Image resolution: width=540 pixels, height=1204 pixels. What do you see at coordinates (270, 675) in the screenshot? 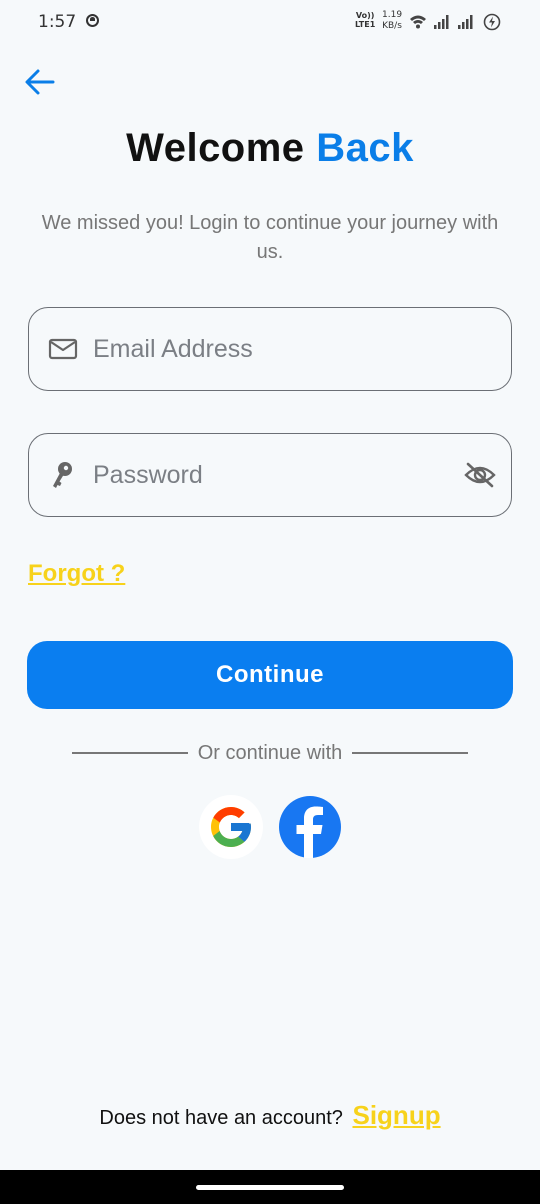
I see `continue-button: Continue` at bounding box center [270, 675].